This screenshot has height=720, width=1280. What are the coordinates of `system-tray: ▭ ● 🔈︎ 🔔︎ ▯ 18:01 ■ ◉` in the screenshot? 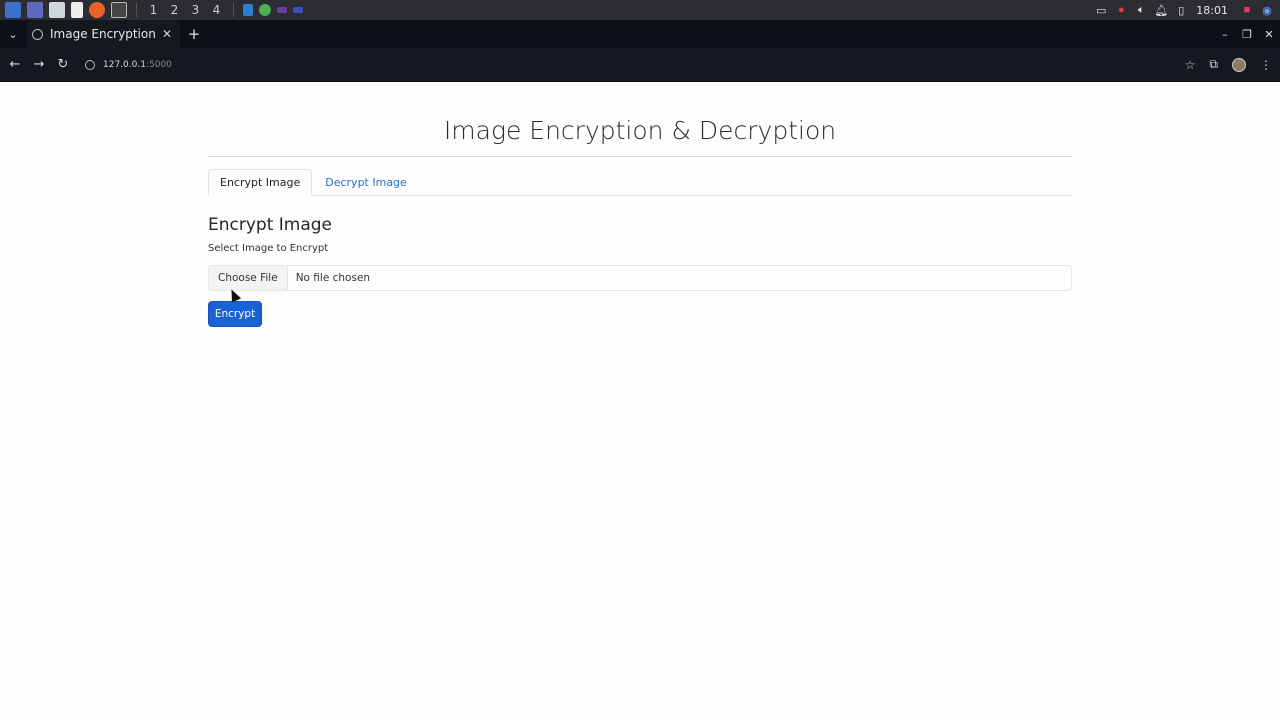 It's located at (1187, 10).